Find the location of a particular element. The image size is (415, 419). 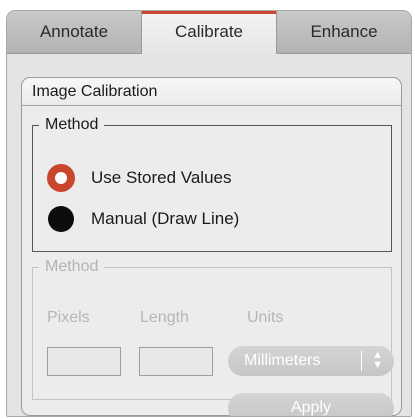

radio-selected-icon is located at coordinates (61, 178).